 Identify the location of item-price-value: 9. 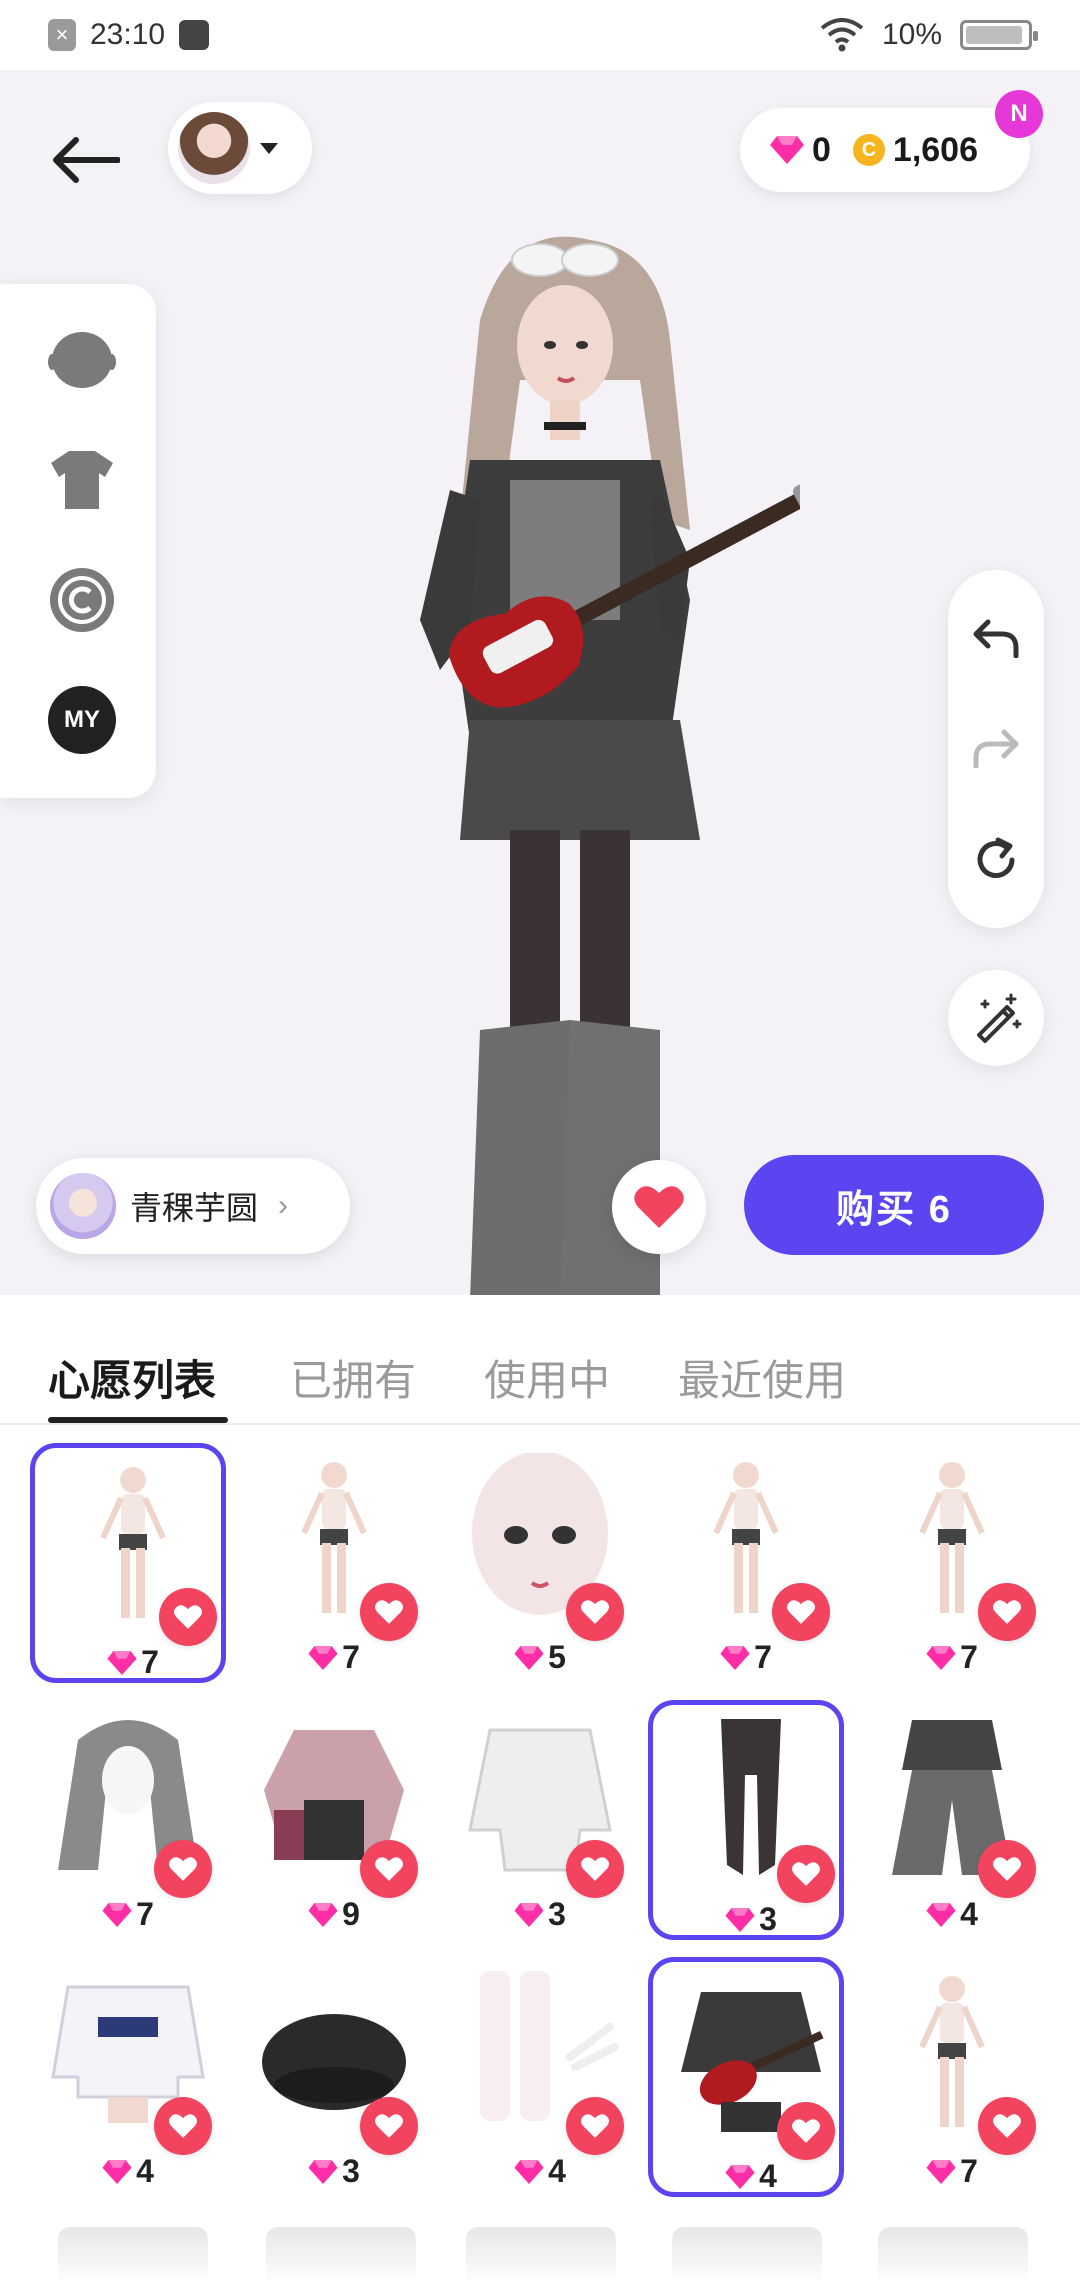
(351, 1914).